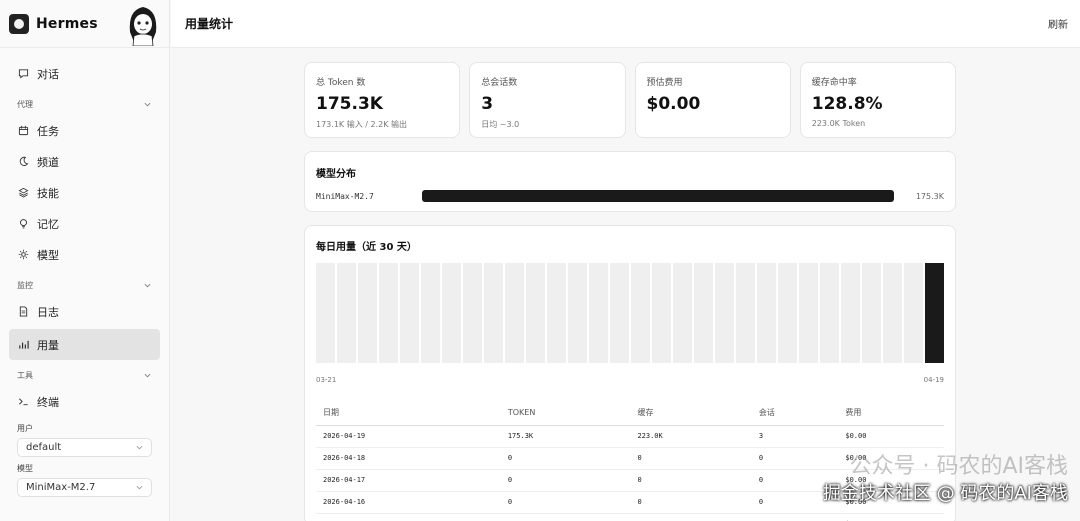 The image size is (1080, 521). What do you see at coordinates (408, 458) in the screenshot?
I see `table-cell: 2026-04-18` at bounding box center [408, 458].